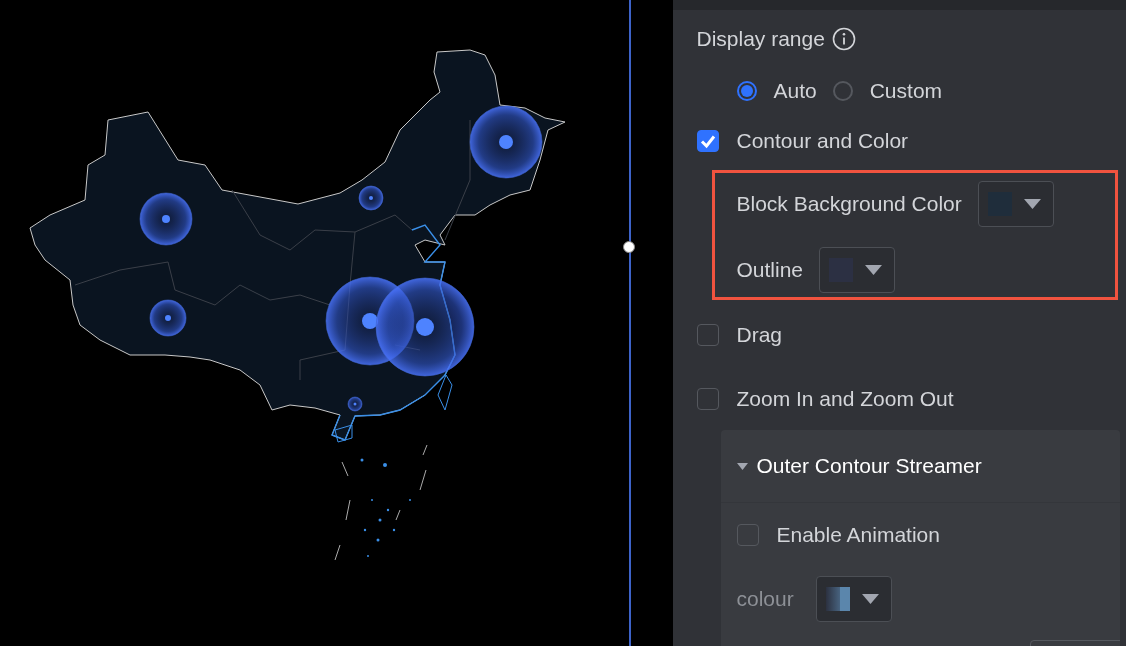 Image resolution: width=1126 pixels, height=646 pixels. Describe the element at coordinates (770, 270) in the screenshot. I see `field-label: Outline` at that location.